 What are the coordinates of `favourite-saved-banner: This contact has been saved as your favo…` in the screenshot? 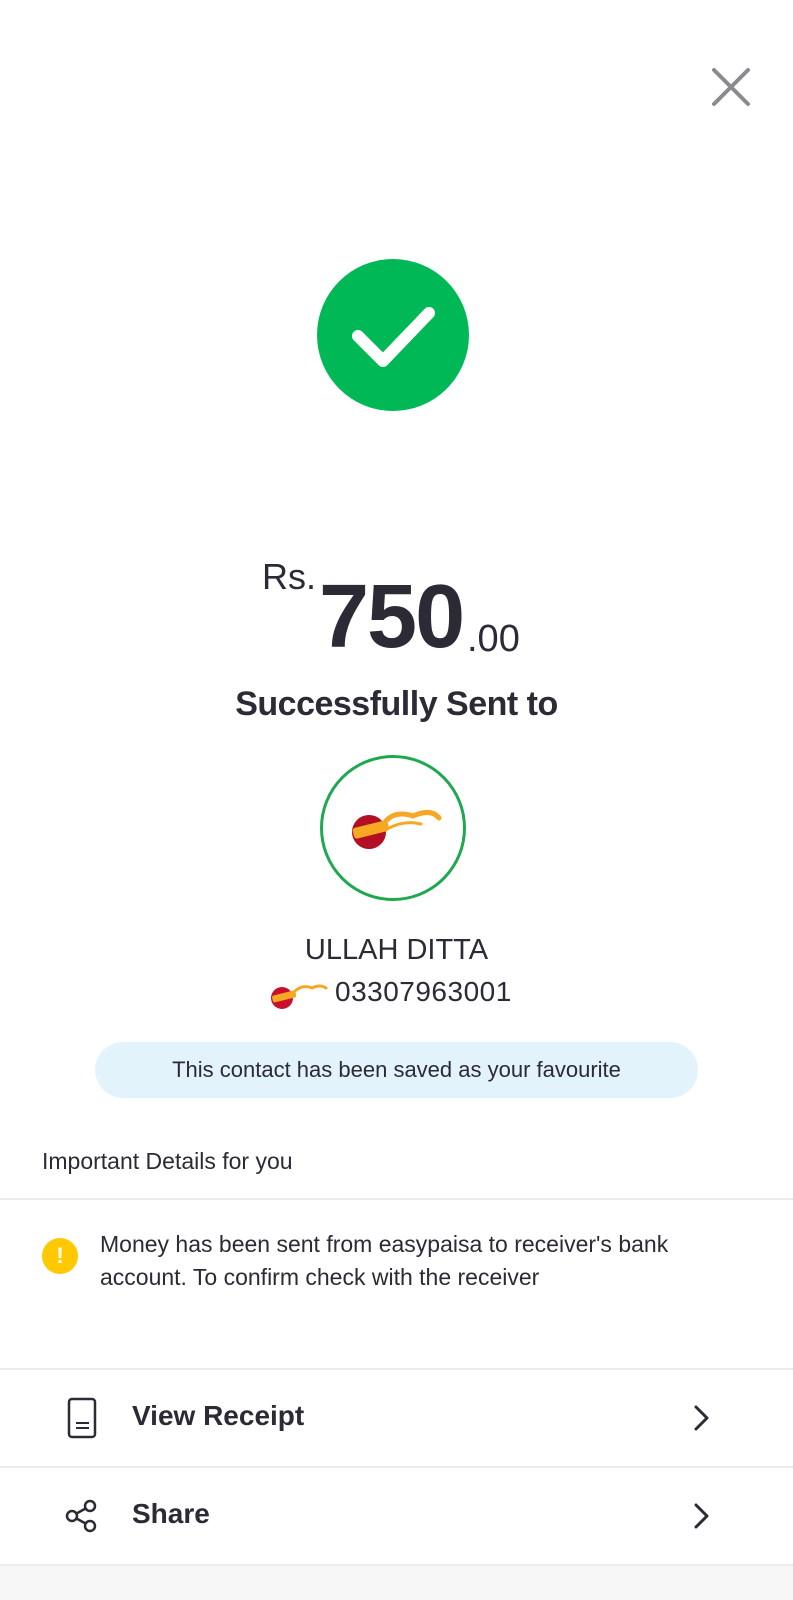 It's located at (396, 1070).